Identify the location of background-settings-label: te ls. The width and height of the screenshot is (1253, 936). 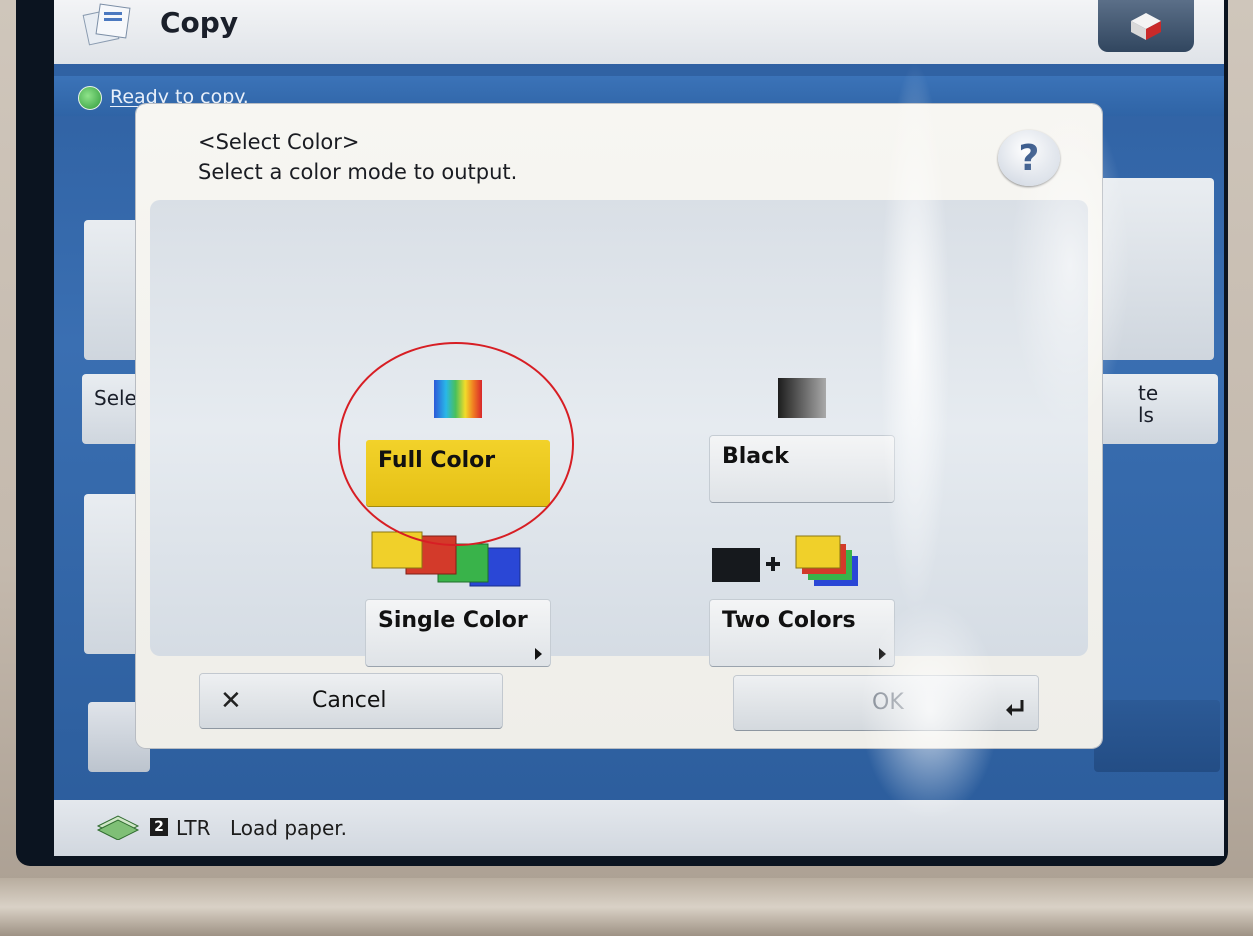
(1148, 404).